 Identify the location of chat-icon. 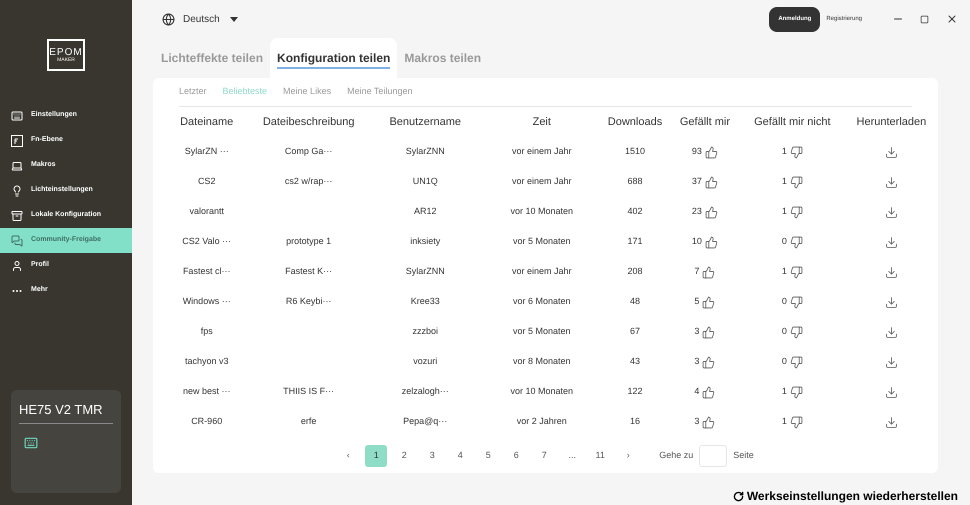
(17, 240).